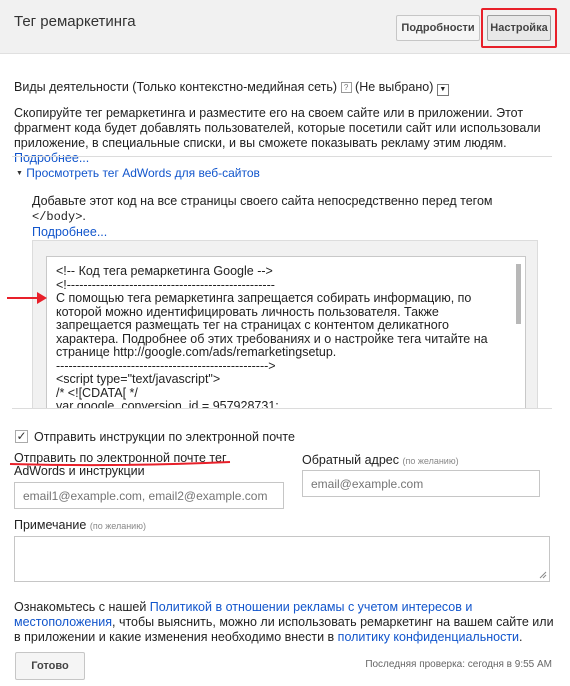 The width and height of the screenshot is (570, 686). Describe the element at coordinates (82, 607) in the screenshot. I see `policy-text: Ознакомьтесь с нашей` at that location.